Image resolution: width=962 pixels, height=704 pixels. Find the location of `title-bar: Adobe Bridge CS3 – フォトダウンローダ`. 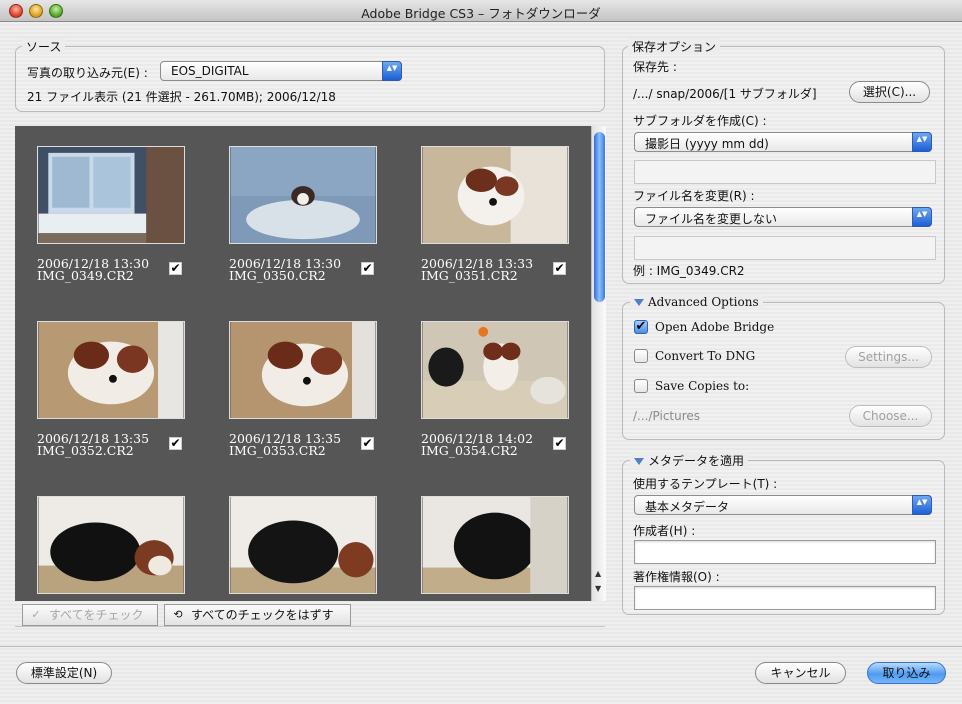

title-bar: Adobe Bridge CS3 – フォトダウンローダ is located at coordinates (481, 11).